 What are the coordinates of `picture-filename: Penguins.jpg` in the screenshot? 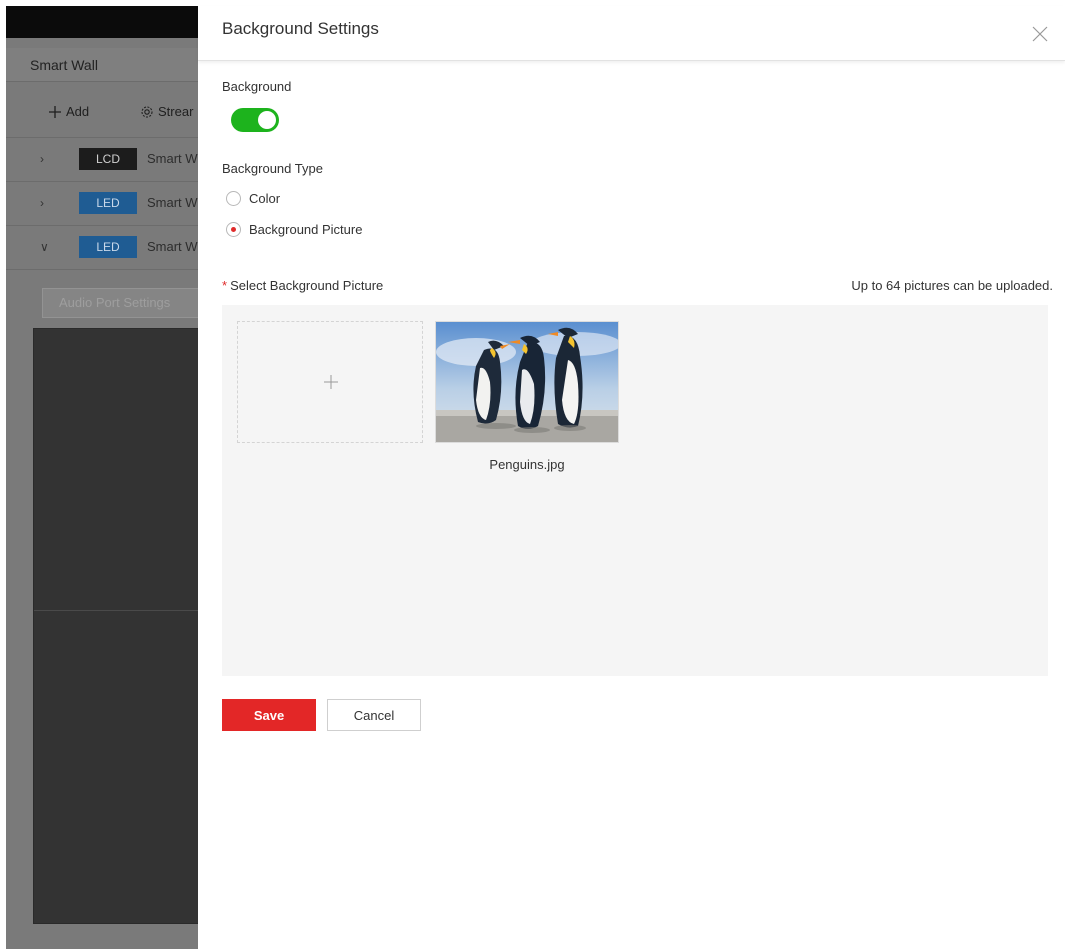 It's located at (527, 464).